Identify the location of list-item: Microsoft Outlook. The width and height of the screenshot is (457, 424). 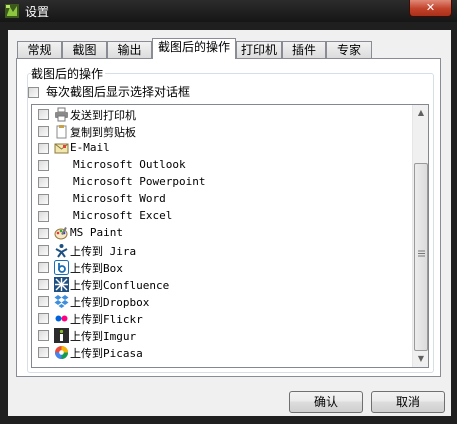
(224, 165).